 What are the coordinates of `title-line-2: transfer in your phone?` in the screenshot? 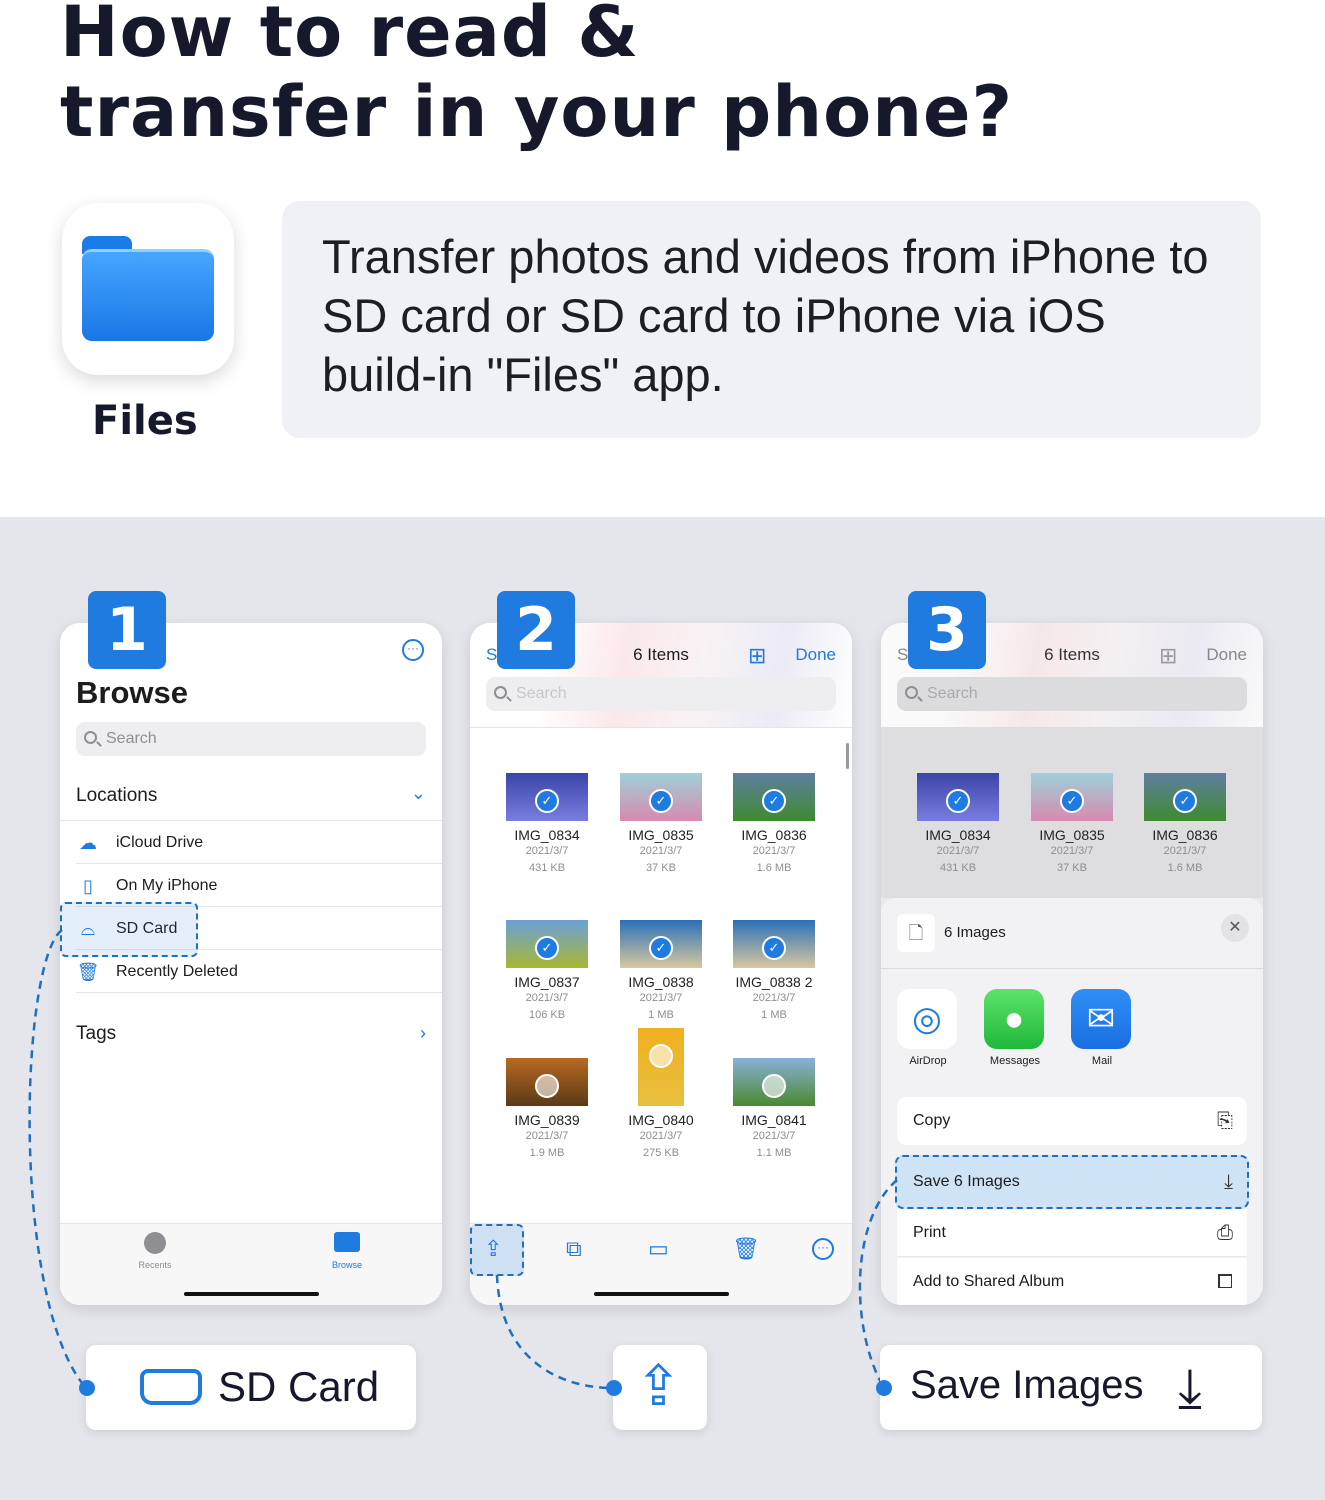 It's located at (537, 112).